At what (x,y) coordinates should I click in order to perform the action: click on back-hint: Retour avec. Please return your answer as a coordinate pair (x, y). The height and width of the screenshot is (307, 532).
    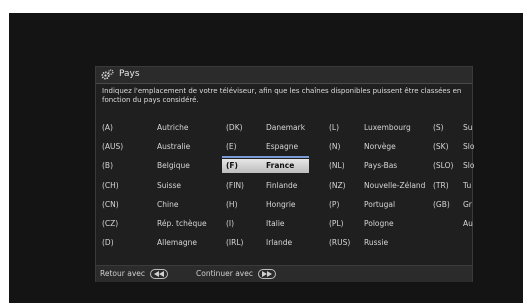
    Looking at the image, I should click on (134, 274).